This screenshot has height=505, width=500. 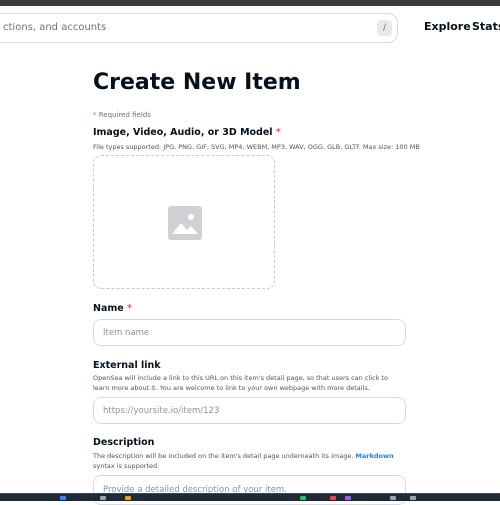 I want to click on search-shortcut-key: /, so click(x=384, y=28).